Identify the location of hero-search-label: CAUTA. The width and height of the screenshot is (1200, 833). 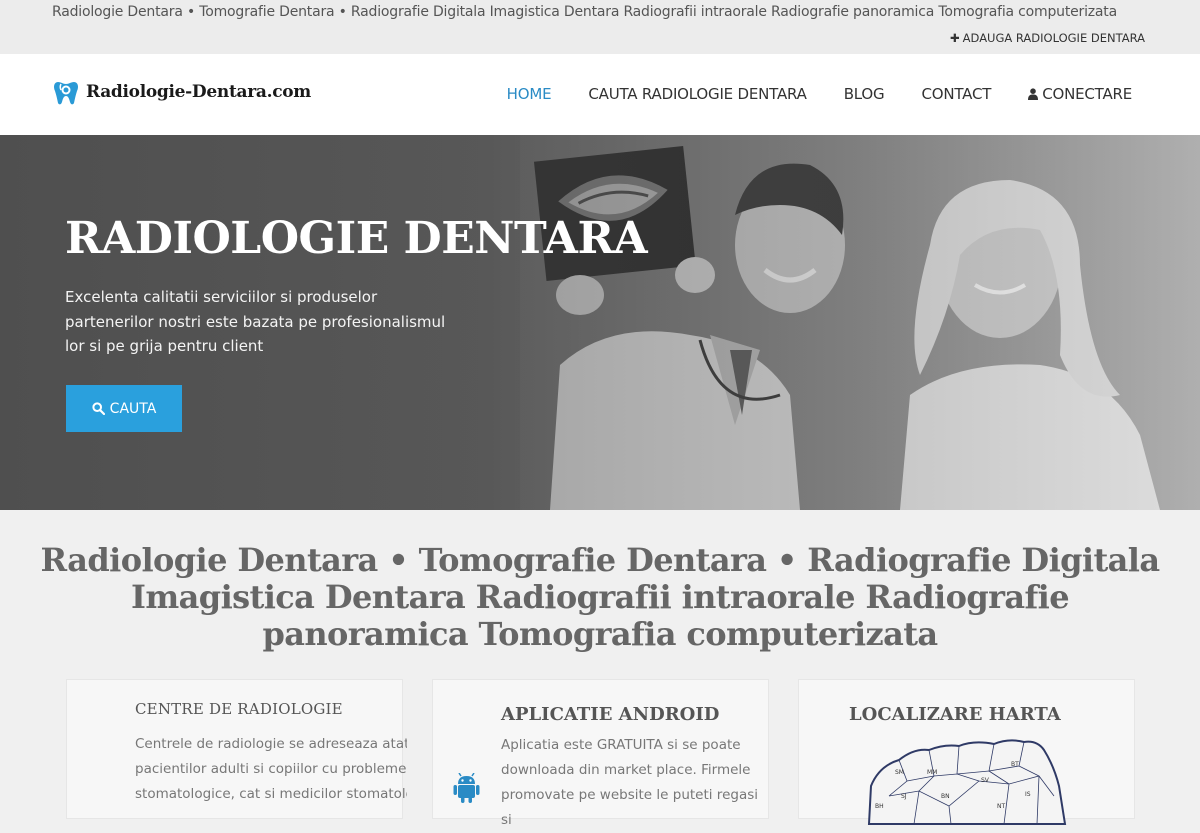
(133, 408).